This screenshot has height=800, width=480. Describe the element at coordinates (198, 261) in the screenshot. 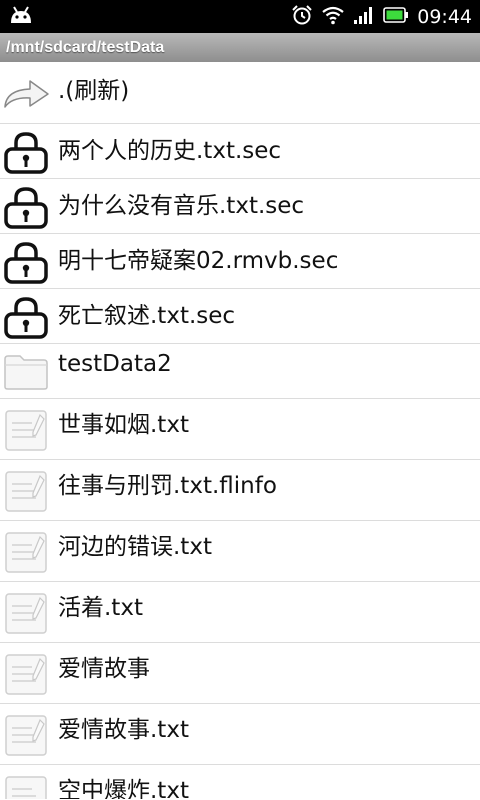

I see `file-name: 明十七帝疑案02.rmvb.sec` at that location.